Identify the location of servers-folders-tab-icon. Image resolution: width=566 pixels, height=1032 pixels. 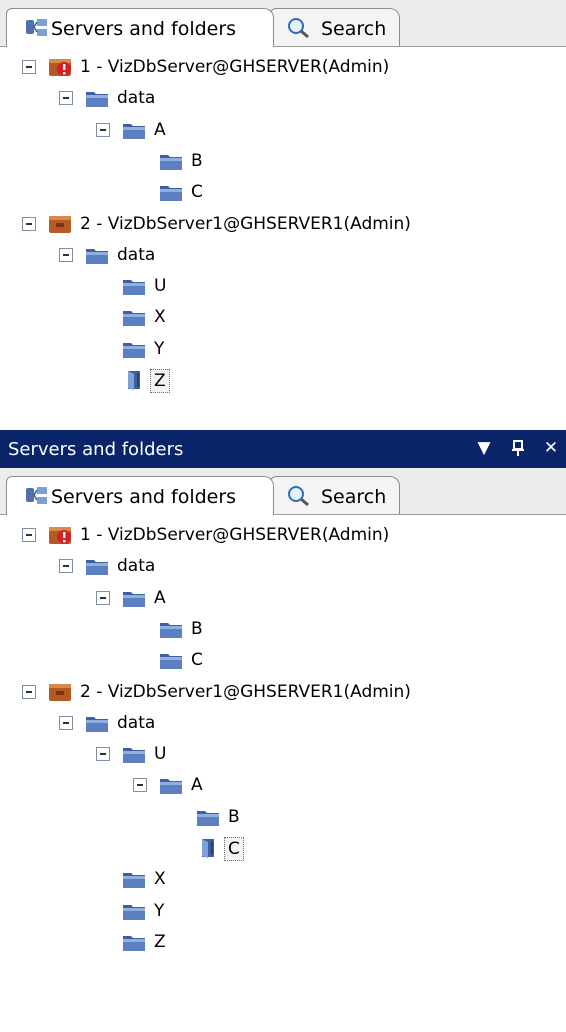
(36, 495).